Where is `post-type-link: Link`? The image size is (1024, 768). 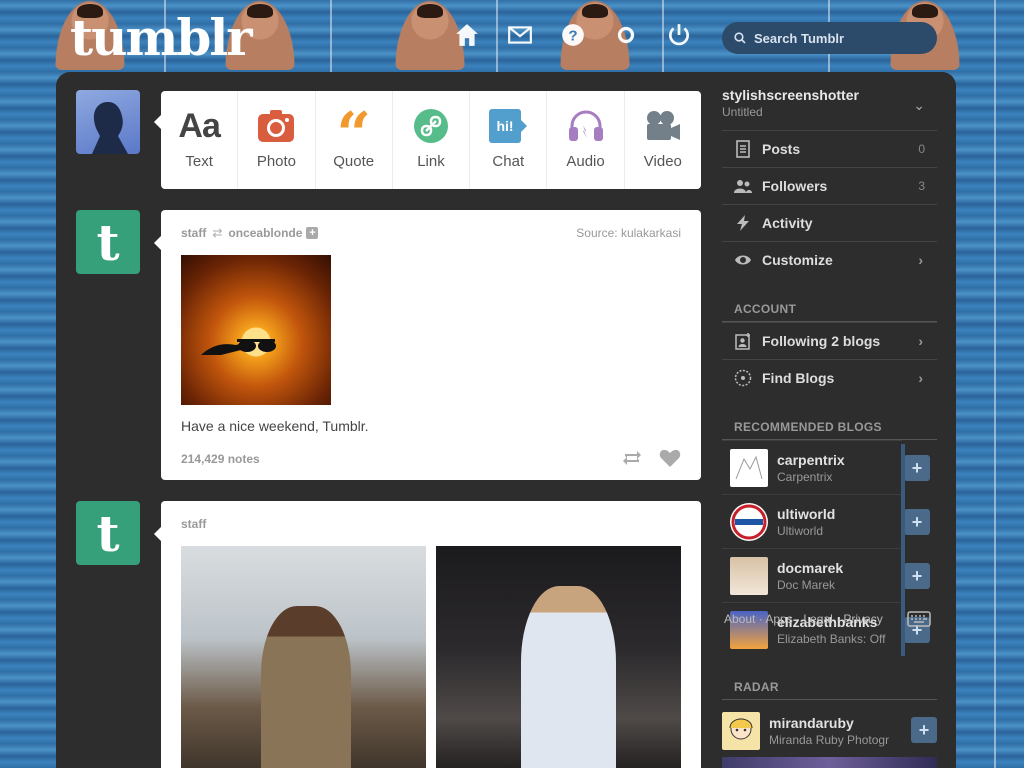
post-type-link: Link is located at coordinates (432, 140).